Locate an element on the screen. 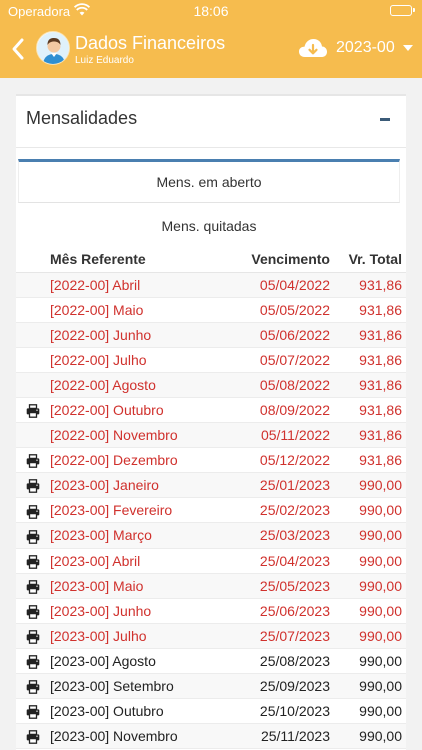  mes-referente-cell: [2023-00] Agosto is located at coordinates (133, 661).